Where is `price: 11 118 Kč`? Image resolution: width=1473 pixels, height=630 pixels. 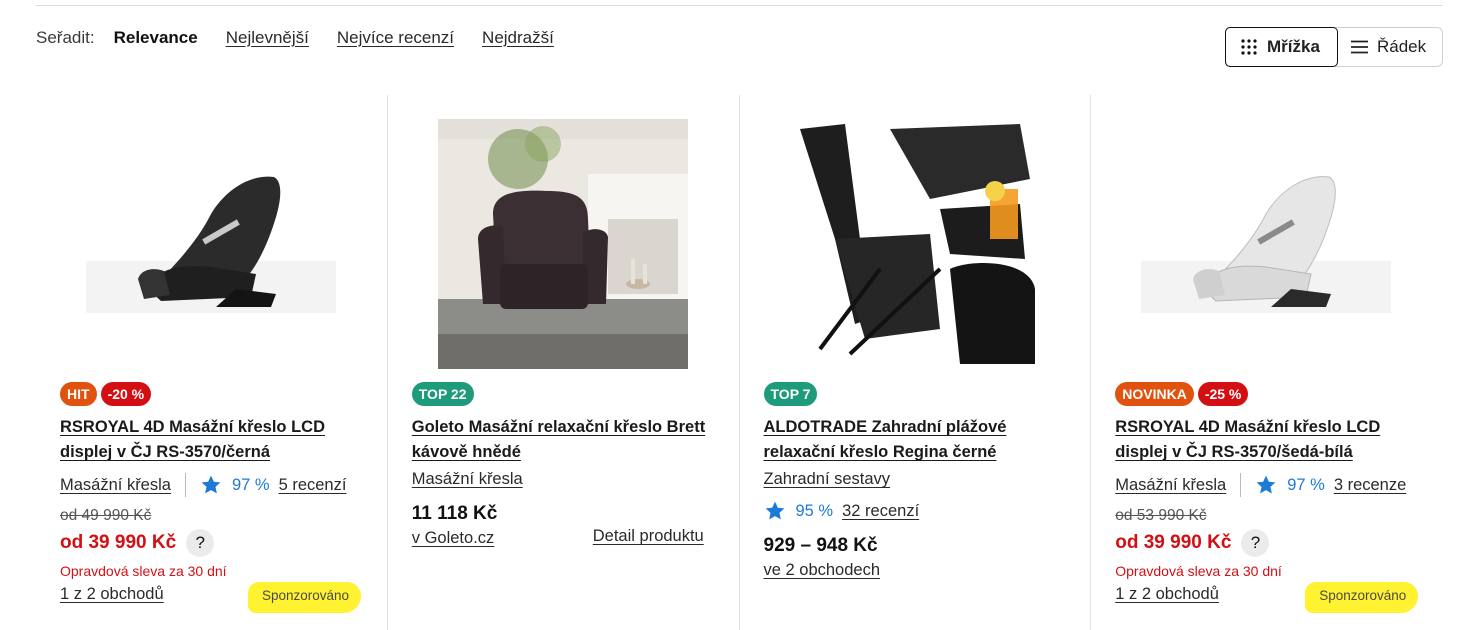
price: 11 118 Kč is located at coordinates (454, 513).